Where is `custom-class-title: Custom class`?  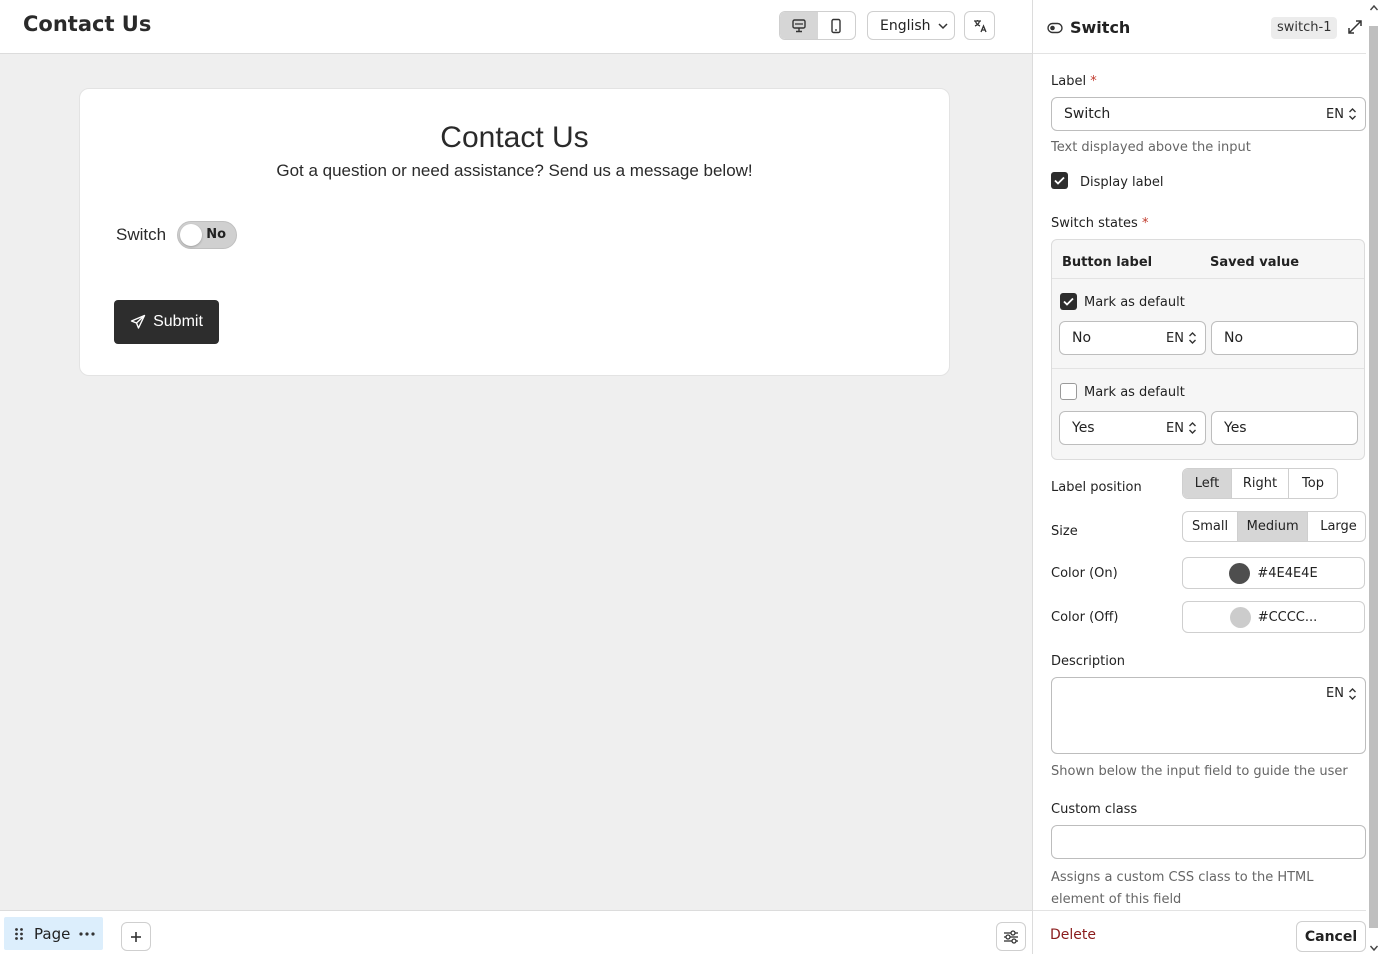 custom-class-title: Custom class is located at coordinates (1094, 809).